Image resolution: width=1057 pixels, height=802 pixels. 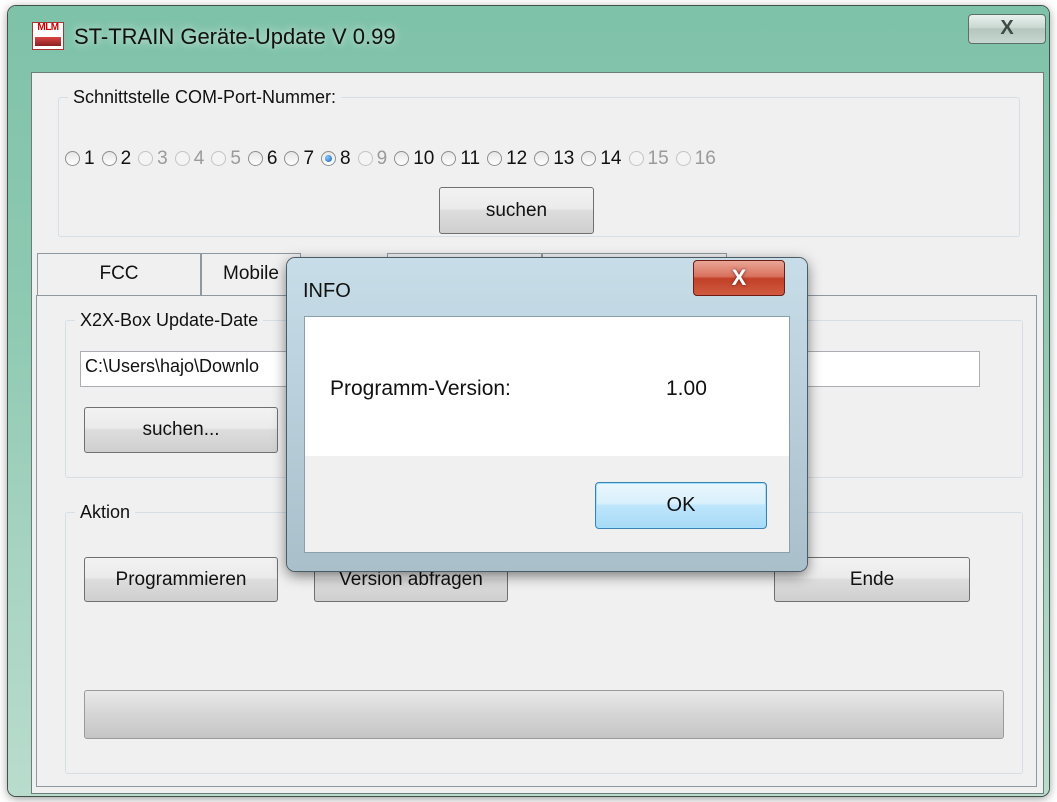 I want to click on com-port-radio-label: 2, so click(x=126, y=158).